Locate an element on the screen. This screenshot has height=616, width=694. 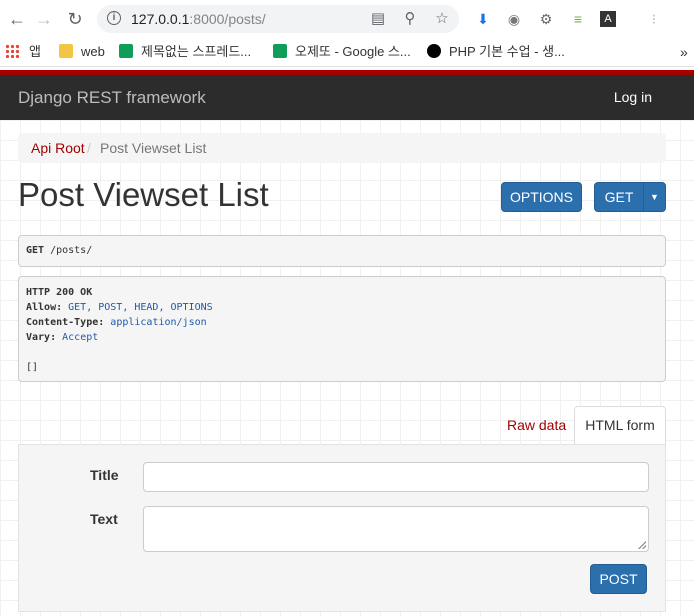
bookmarks-overflow-icon: » is located at coordinates (684, 52).